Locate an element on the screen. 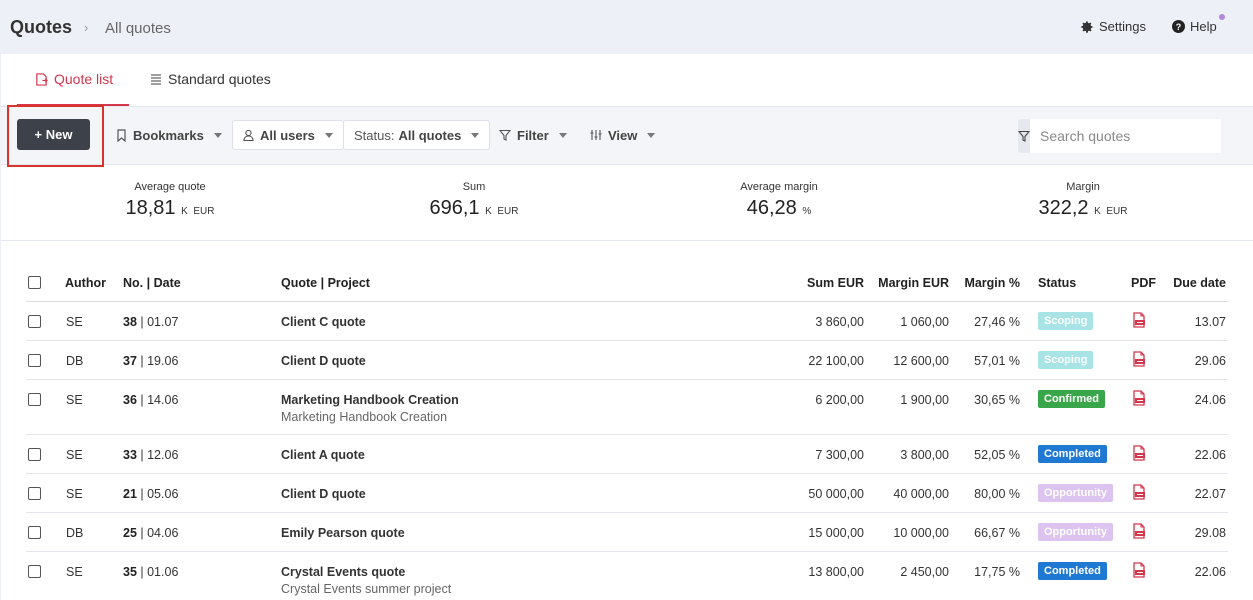  list-icon is located at coordinates (156, 79).